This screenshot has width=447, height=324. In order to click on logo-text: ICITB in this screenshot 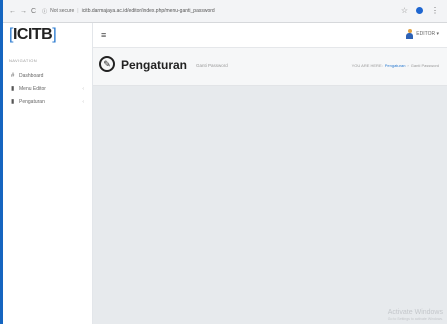, I will do `click(32, 34)`.